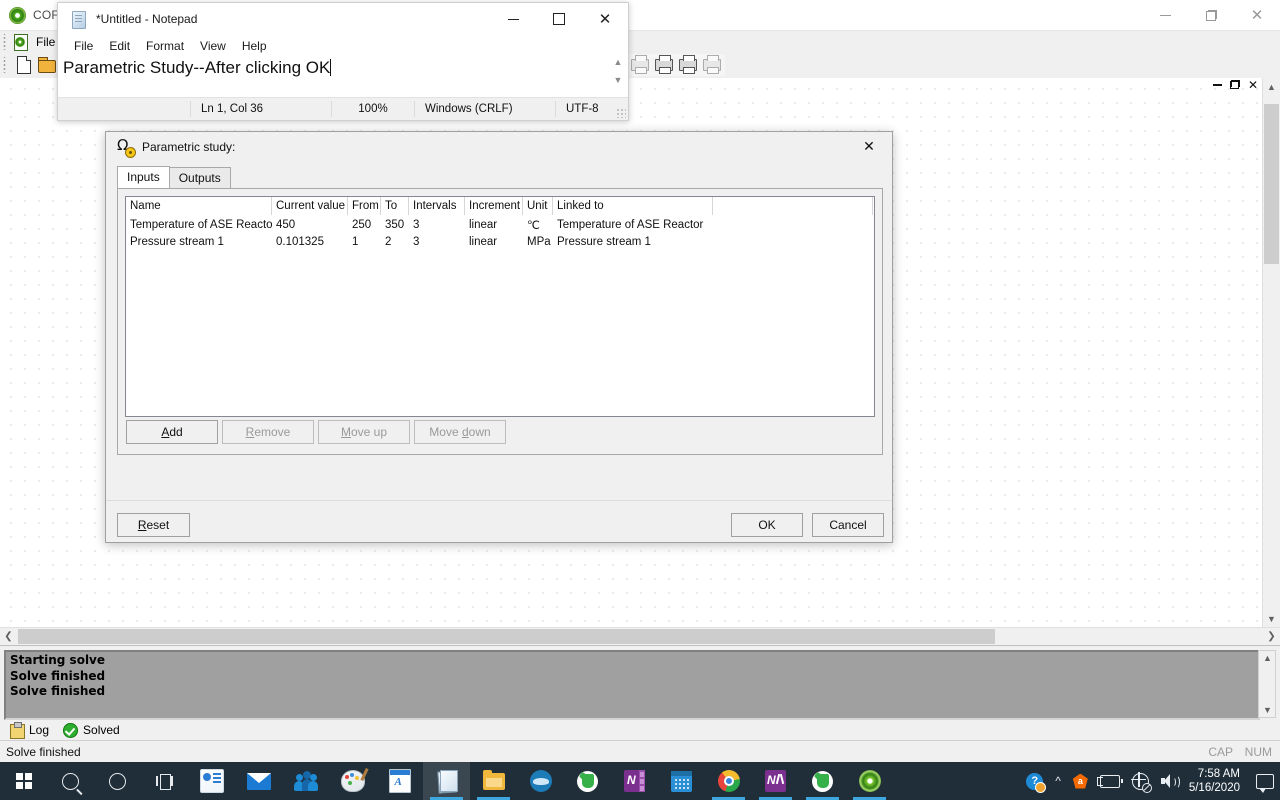  Describe the element at coordinates (164, 781) in the screenshot. I see `task-view-button` at that location.